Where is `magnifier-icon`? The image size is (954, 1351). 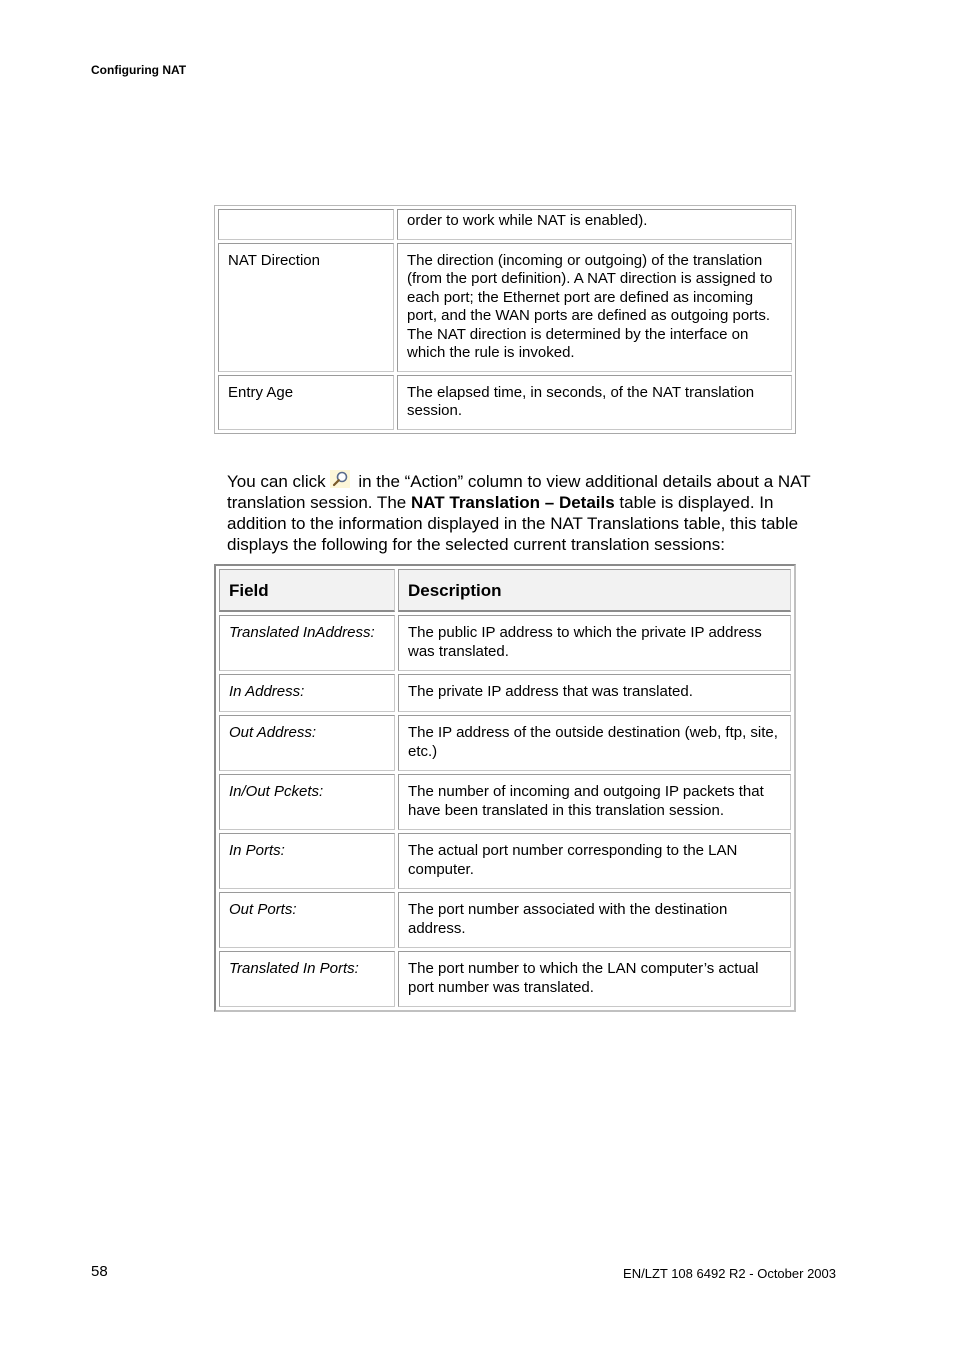 magnifier-icon is located at coordinates (339, 479).